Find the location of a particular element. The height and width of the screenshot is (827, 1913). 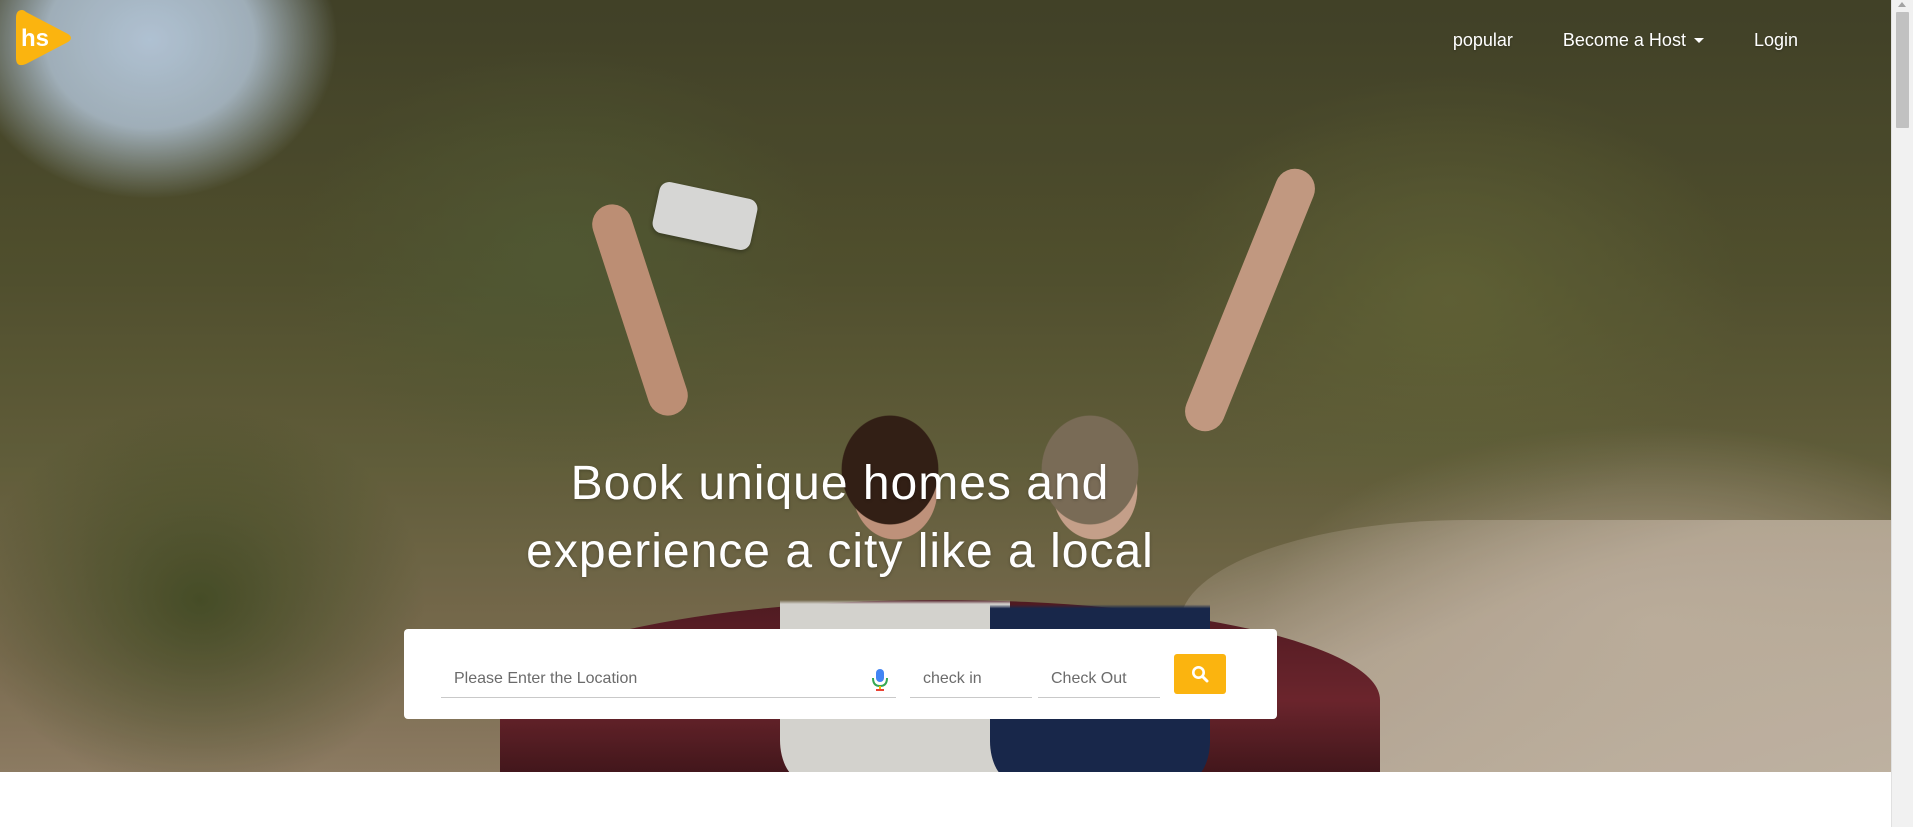

nav-item-become-a-host: Become a Host is located at coordinates (1633, 40).